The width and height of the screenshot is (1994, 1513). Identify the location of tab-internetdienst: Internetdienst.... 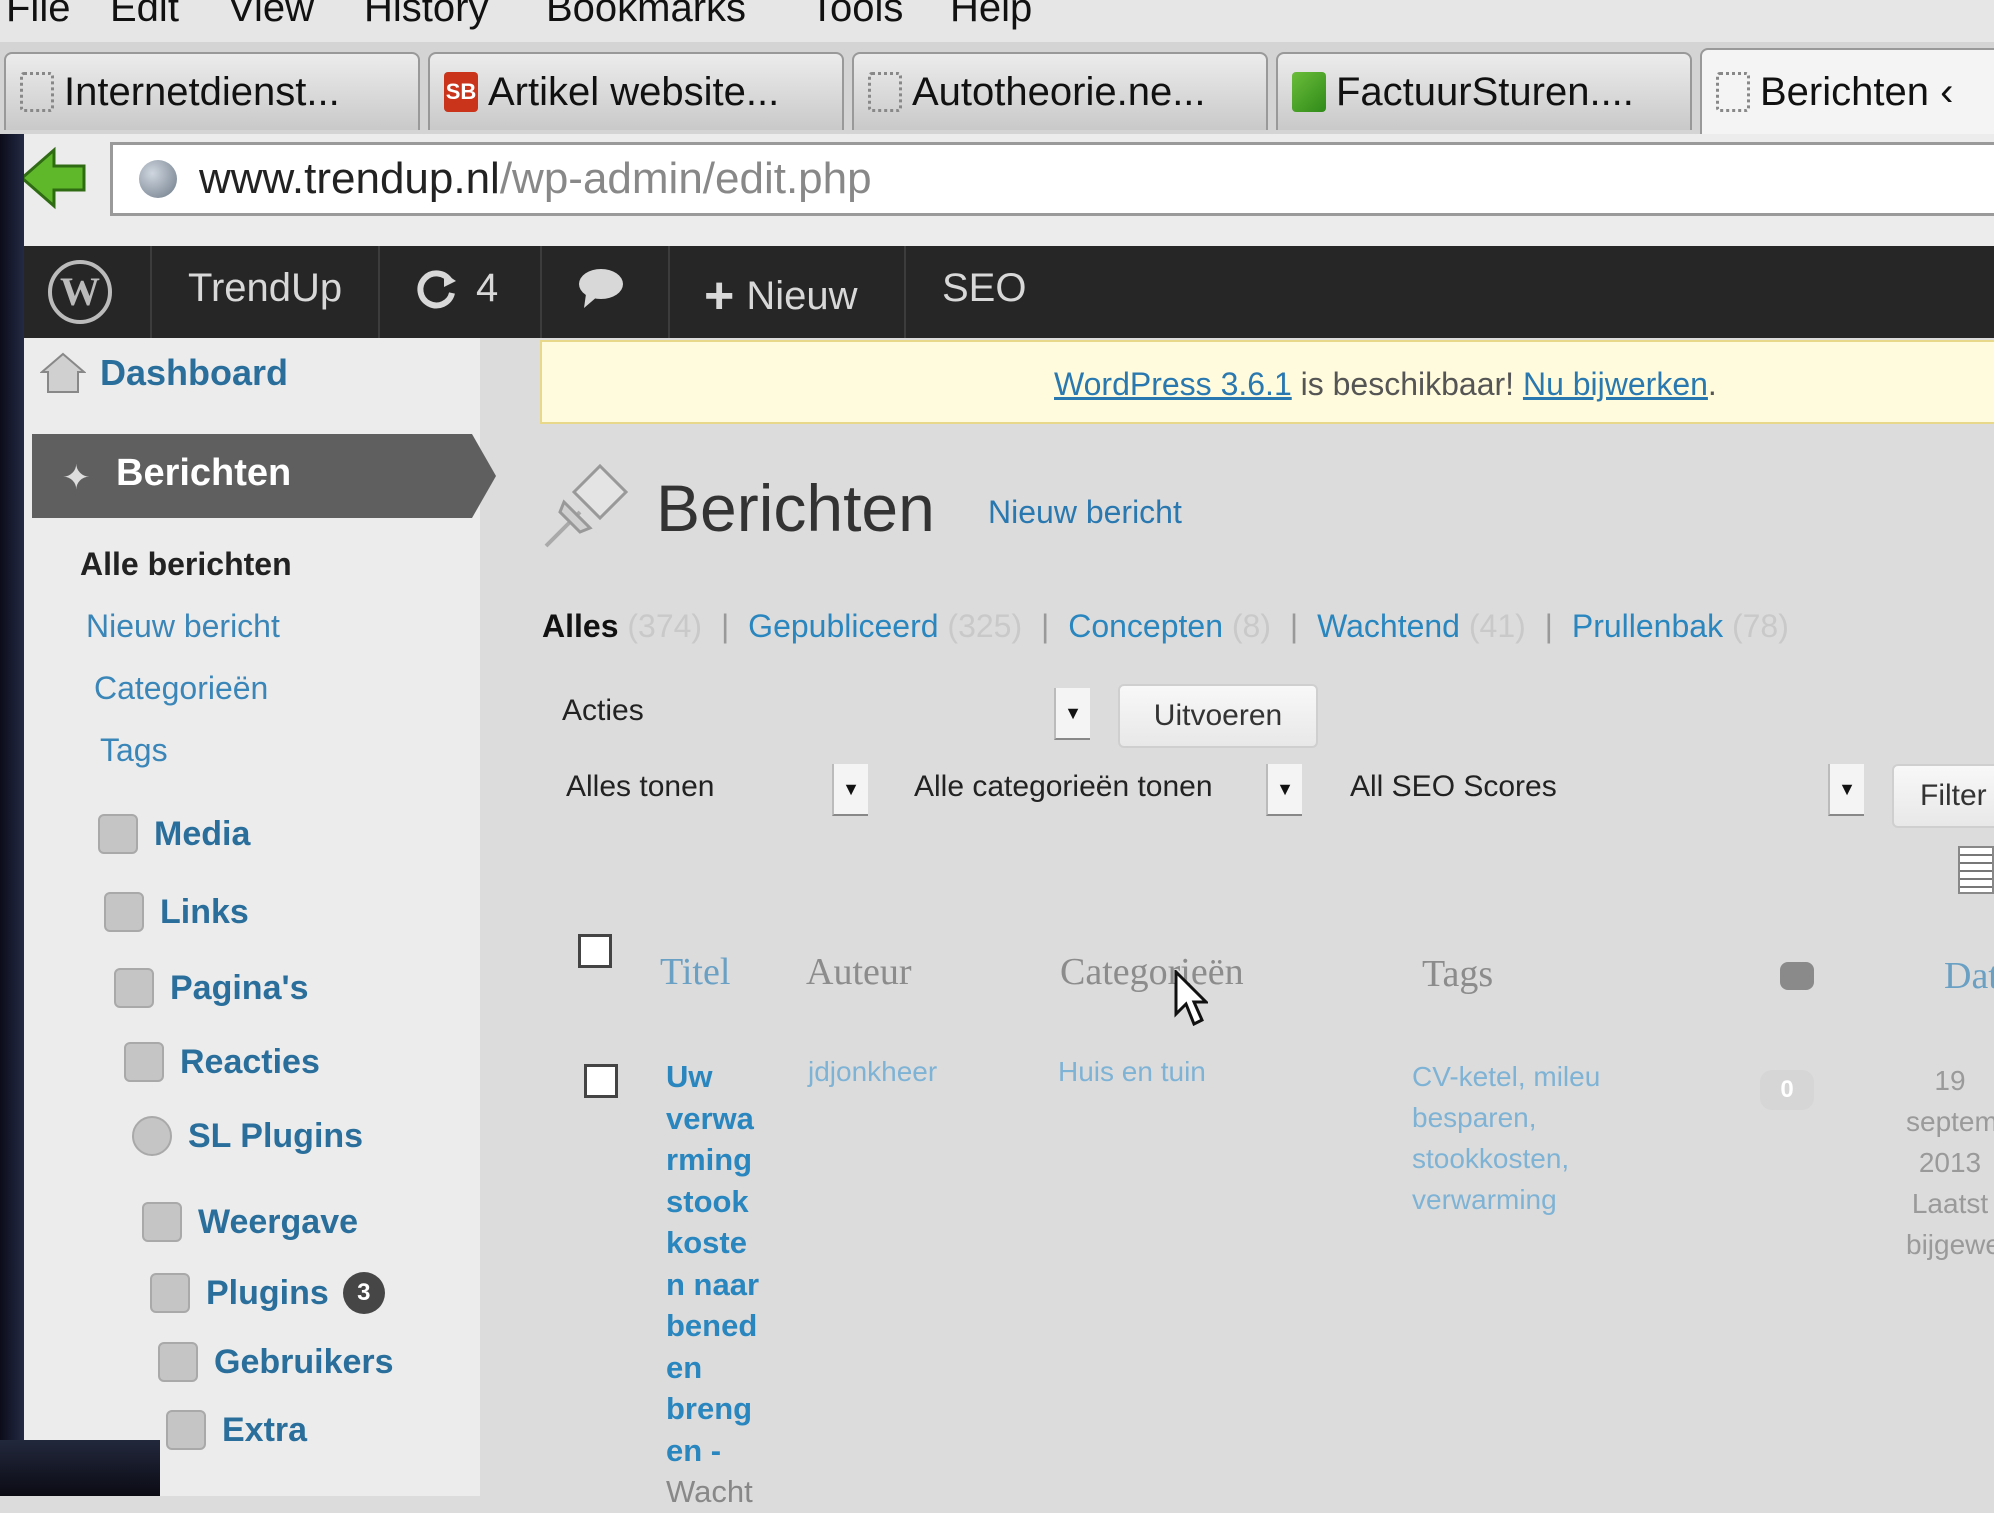
(212, 91).